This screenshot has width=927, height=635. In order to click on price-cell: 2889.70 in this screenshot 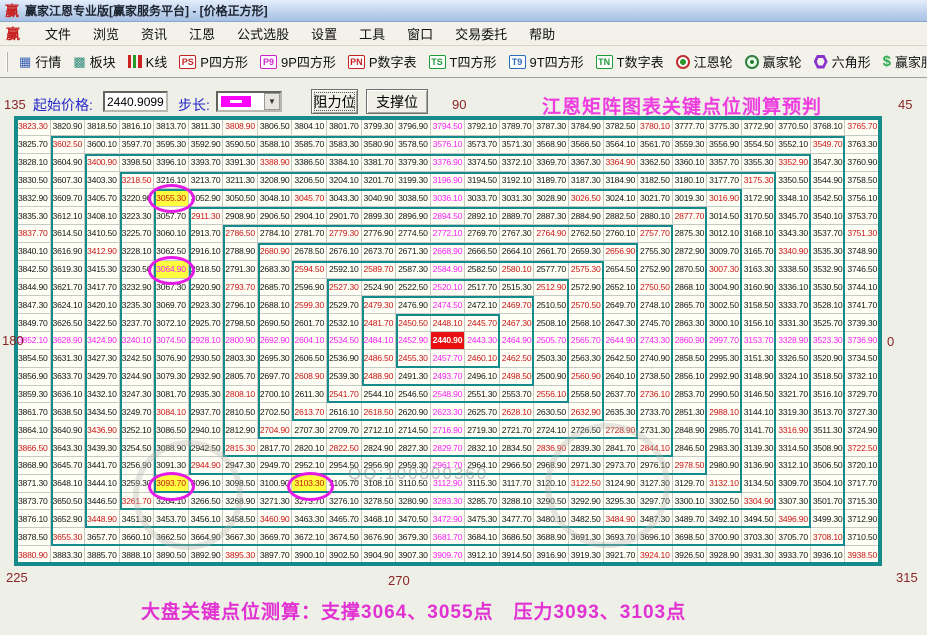, I will do `click(517, 216)`.